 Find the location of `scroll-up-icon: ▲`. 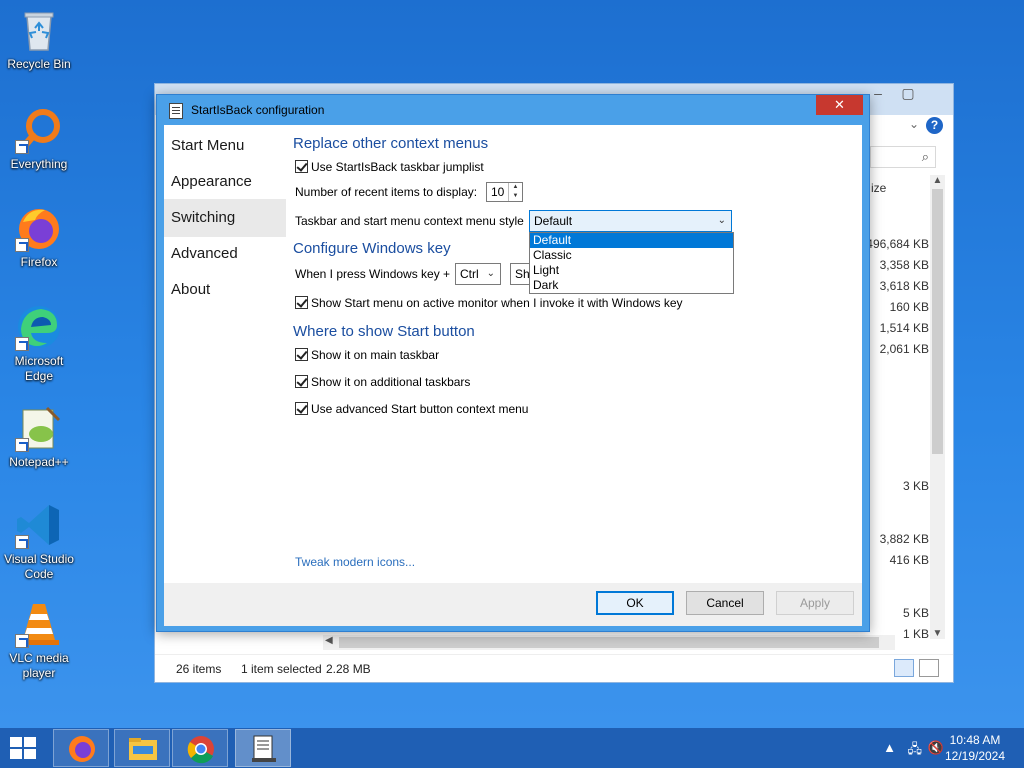

scroll-up-icon: ▲ is located at coordinates (937, 180).